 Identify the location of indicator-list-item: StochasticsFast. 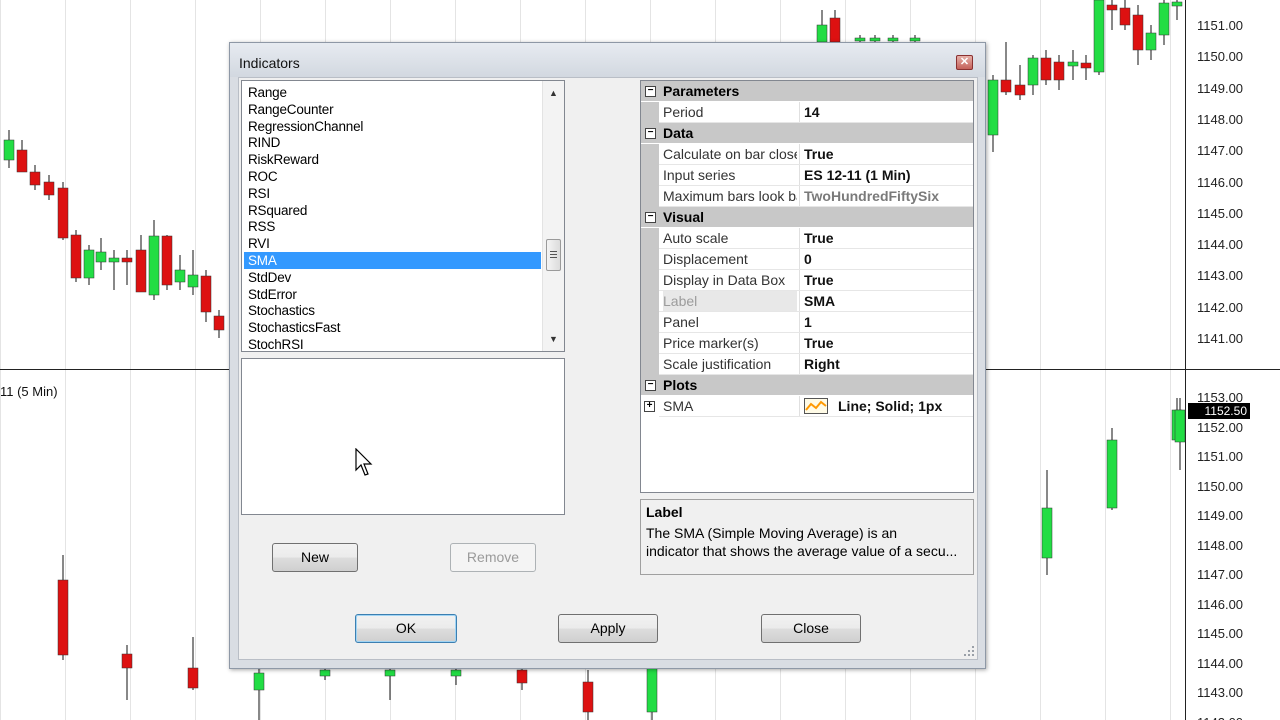
(392, 327).